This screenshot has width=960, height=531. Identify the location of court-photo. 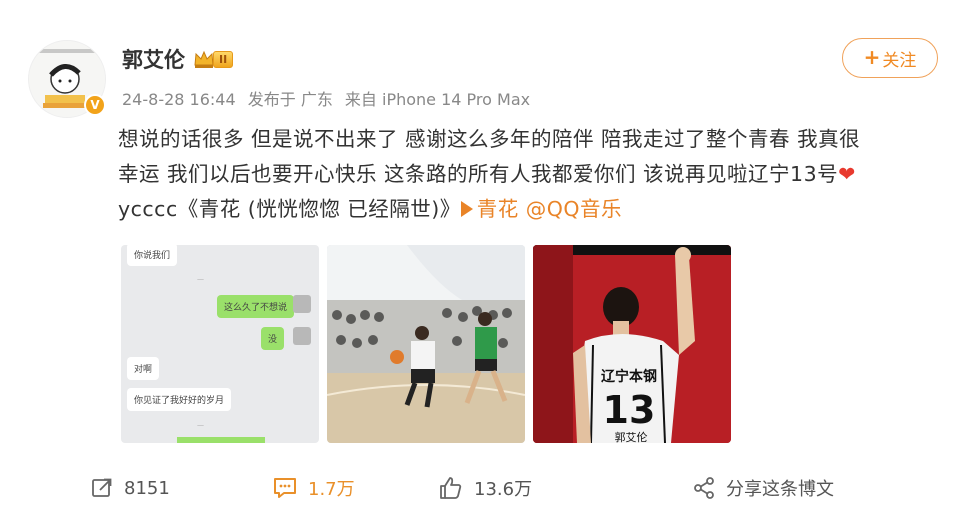
(426, 344).